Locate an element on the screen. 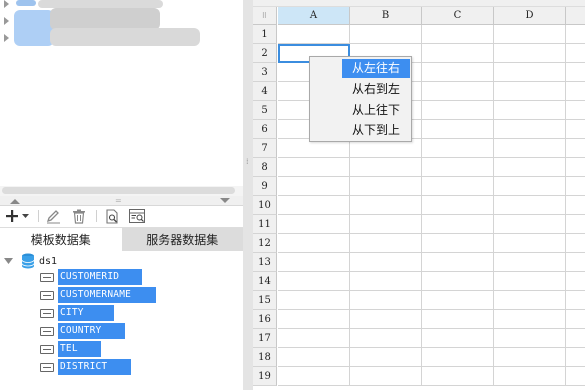 This screenshot has height=390, width=585. row-header: 8 is located at coordinates (265, 167).